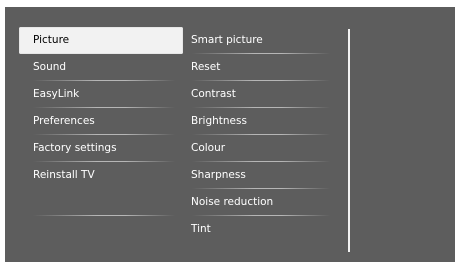 Image resolution: width=458 pixels, height=269 pixels. What do you see at coordinates (349, 140) in the screenshot?
I see `column-divider` at bounding box center [349, 140].